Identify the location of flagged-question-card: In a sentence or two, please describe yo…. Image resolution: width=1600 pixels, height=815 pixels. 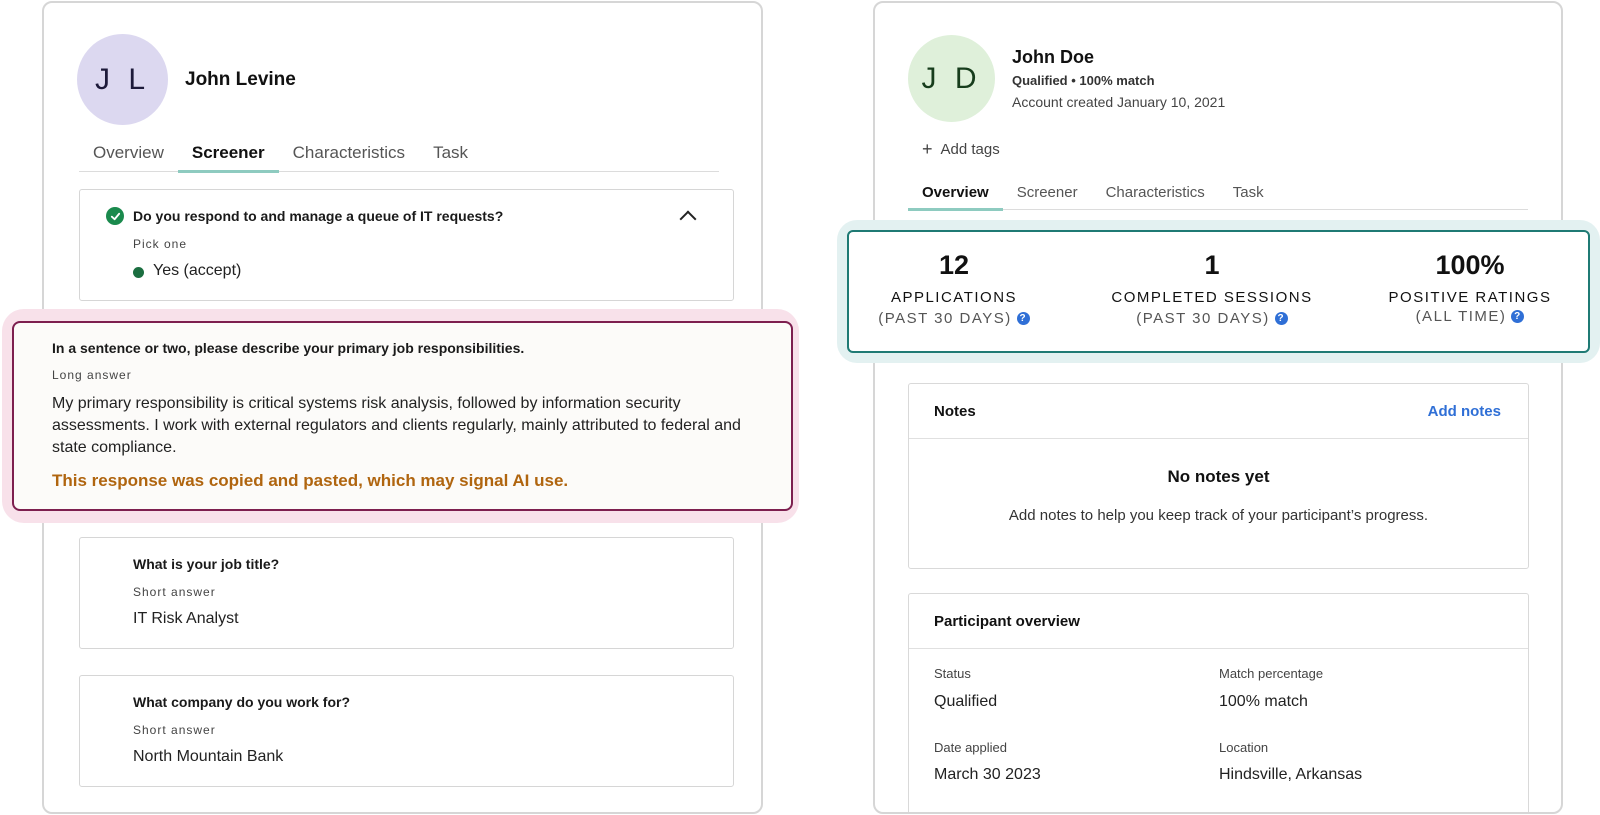
(402, 416).